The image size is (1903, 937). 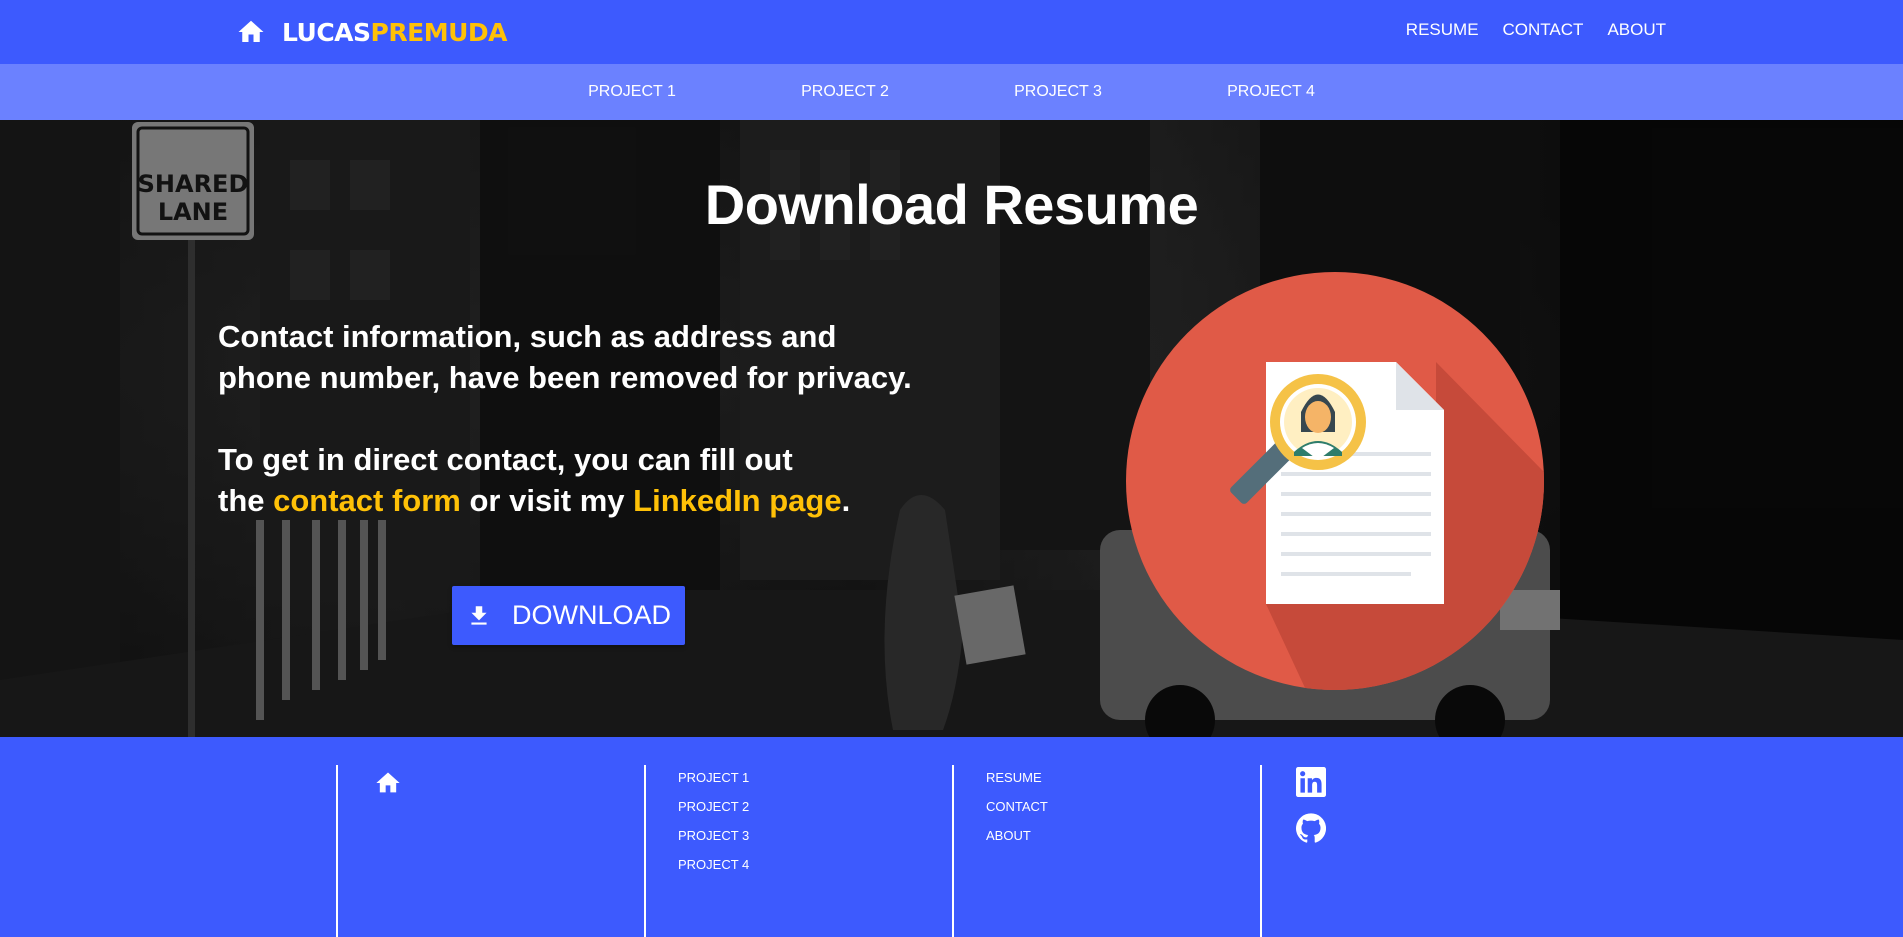 What do you see at coordinates (591, 615) in the screenshot?
I see `download-button-label: DOWNLOAD` at bounding box center [591, 615].